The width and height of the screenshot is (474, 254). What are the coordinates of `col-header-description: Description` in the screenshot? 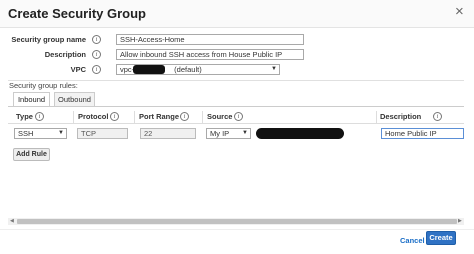 It's located at (401, 116).